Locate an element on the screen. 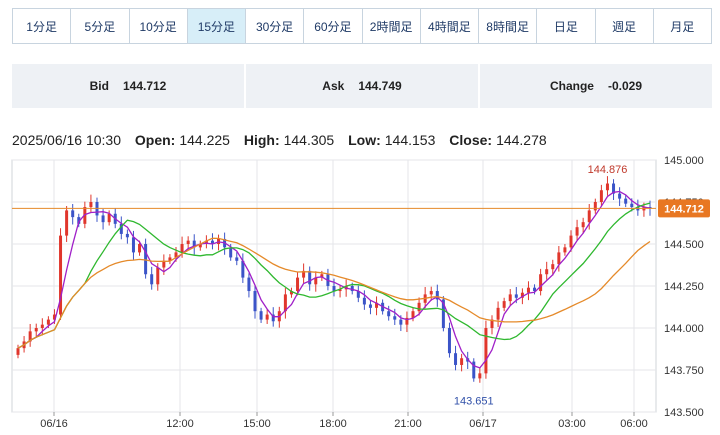  tab-timeframe-10: 週足 is located at coordinates (624, 26).